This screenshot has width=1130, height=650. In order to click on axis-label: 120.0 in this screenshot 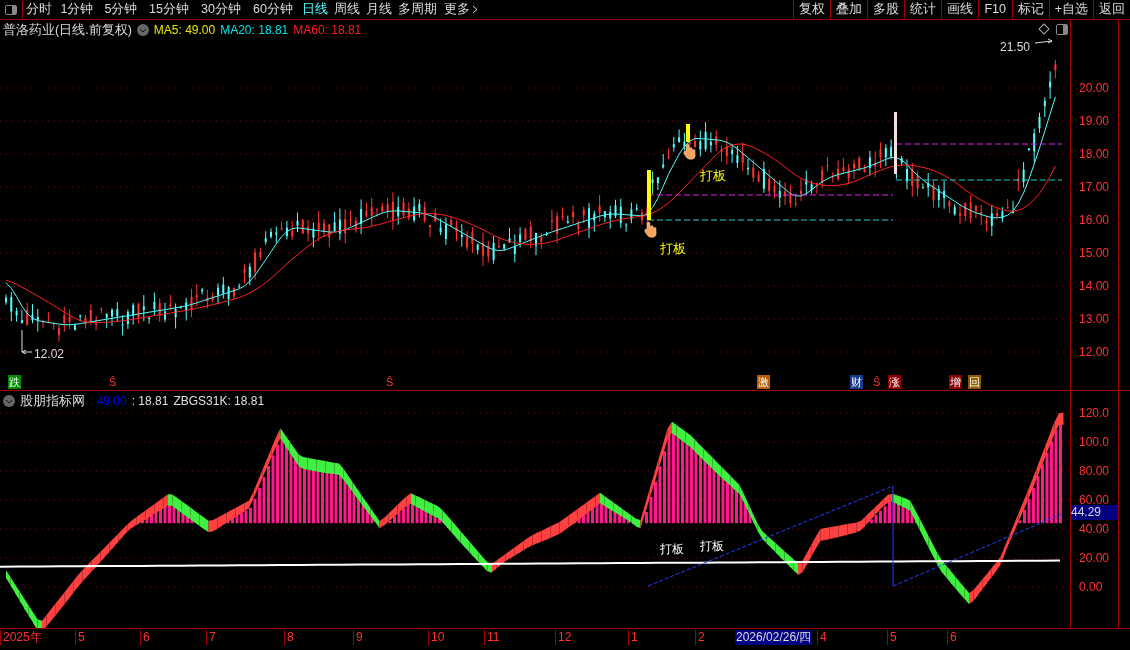, I will do `click(1094, 413)`.